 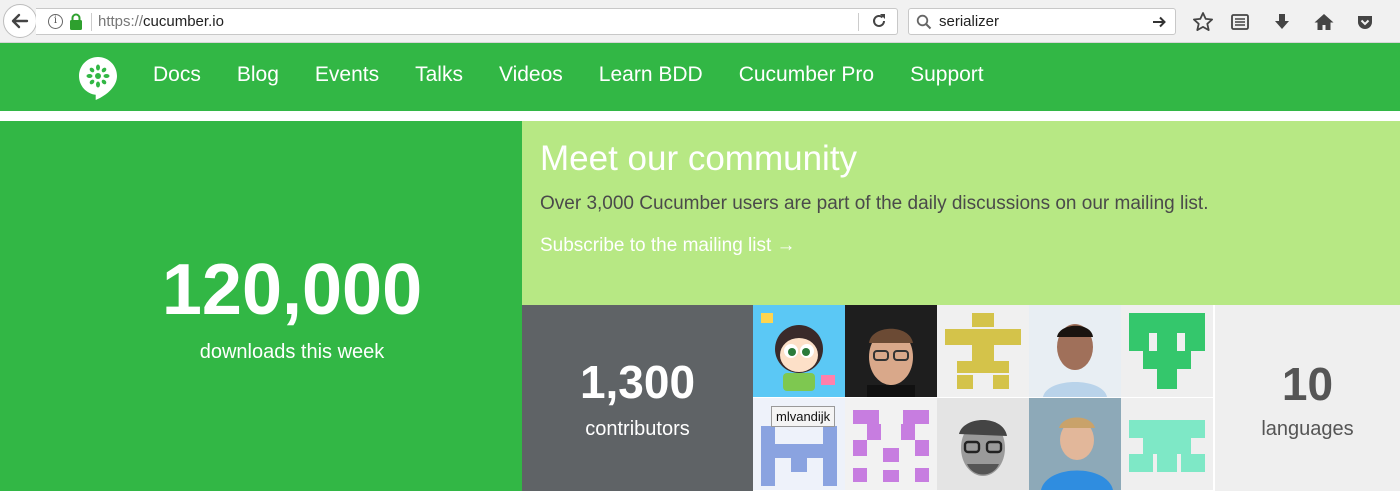 What do you see at coordinates (879, 21) in the screenshot?
I see `reload-icon` at bounding box center [879, 21].